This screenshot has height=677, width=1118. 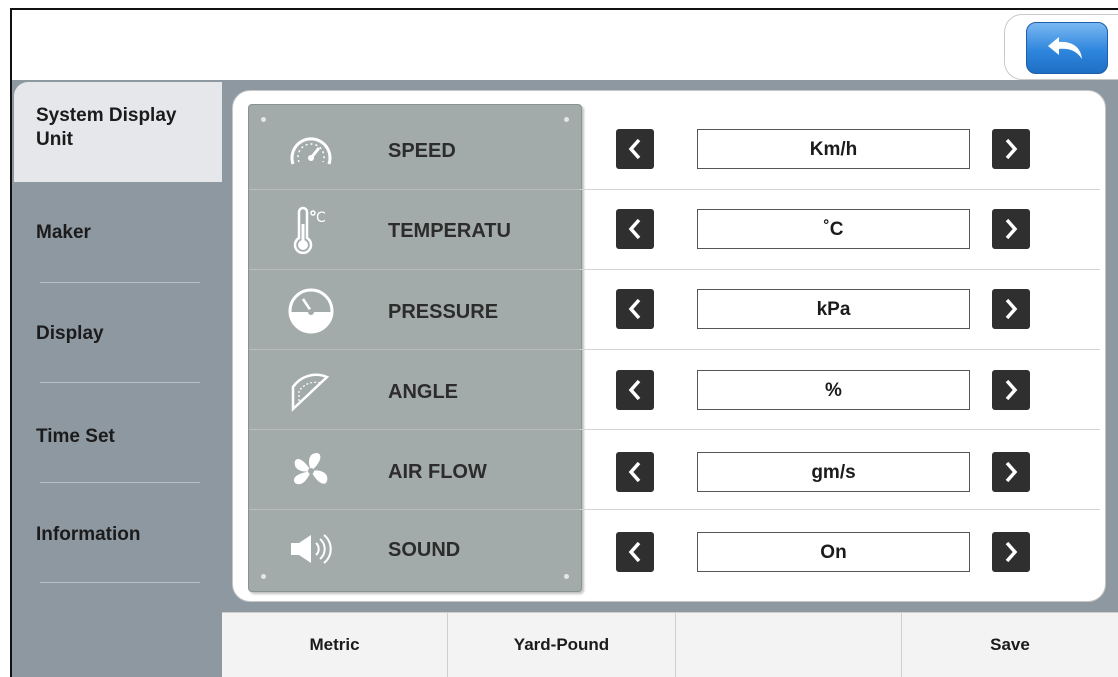 I want to click on button-label: Save, so click(x=1010, y=644).